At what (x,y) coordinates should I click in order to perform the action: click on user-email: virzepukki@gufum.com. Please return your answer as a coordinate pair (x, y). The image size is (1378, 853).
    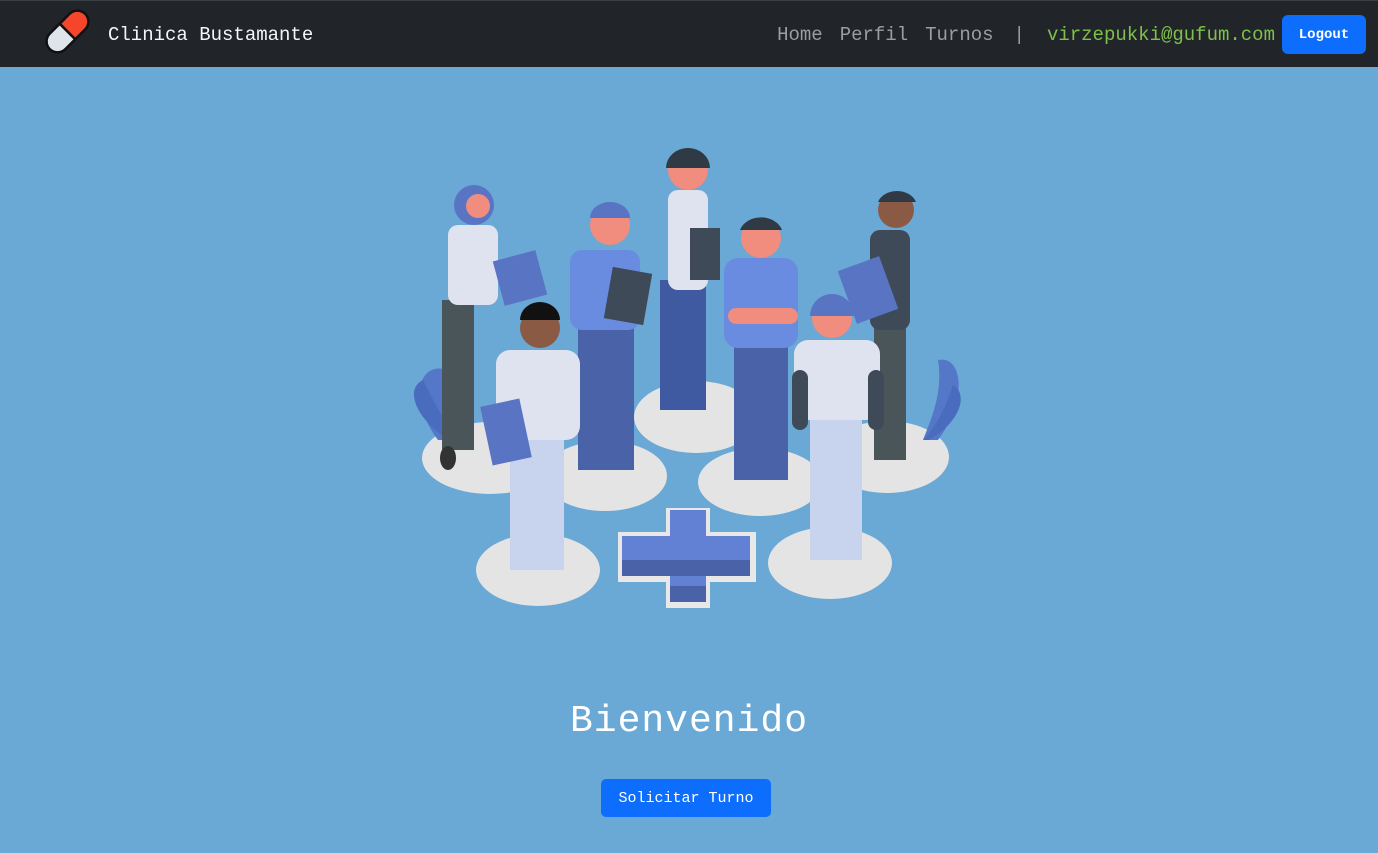
    Looking at the image, I should click on (1160, 34).